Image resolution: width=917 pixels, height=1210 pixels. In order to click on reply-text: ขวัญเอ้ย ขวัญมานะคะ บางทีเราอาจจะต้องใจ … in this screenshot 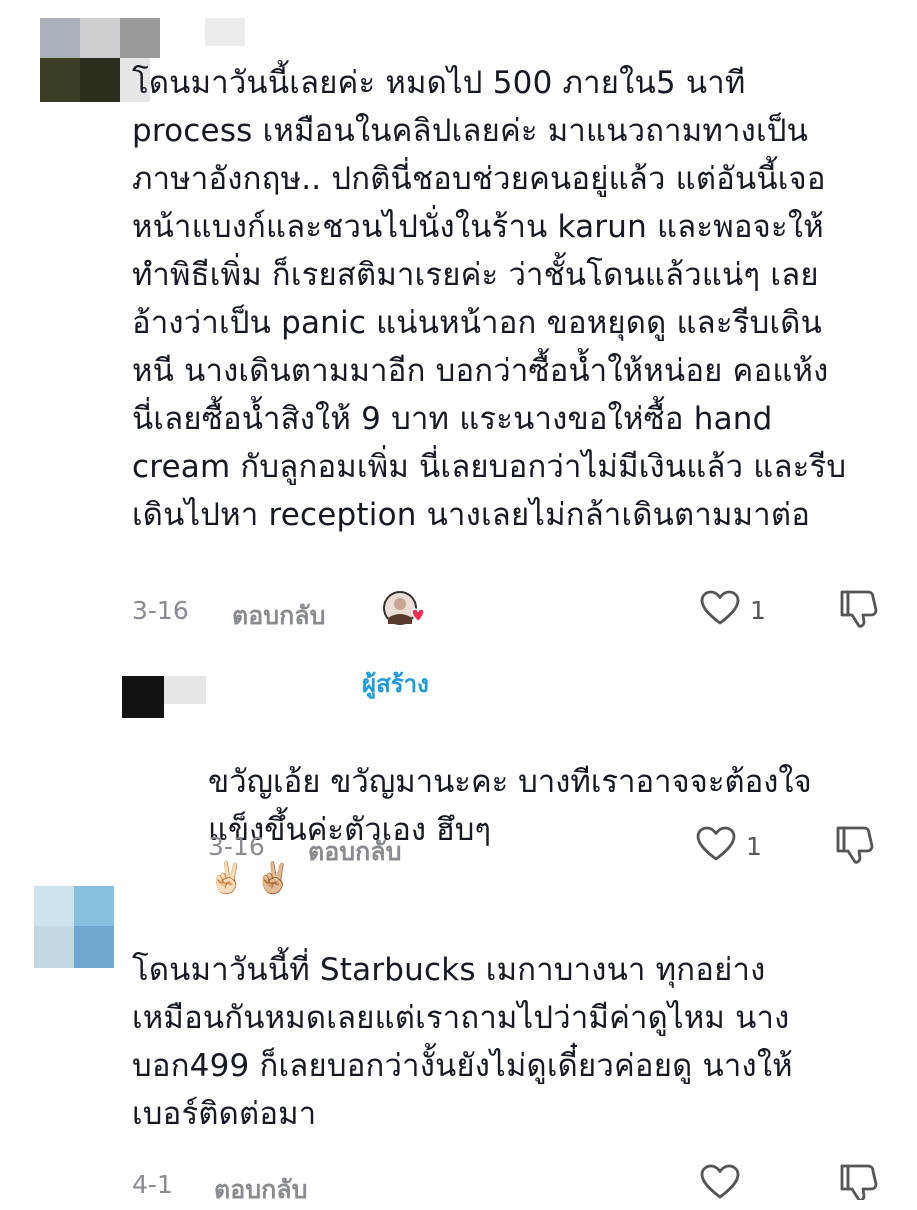, I will do `click(553, 806)`.